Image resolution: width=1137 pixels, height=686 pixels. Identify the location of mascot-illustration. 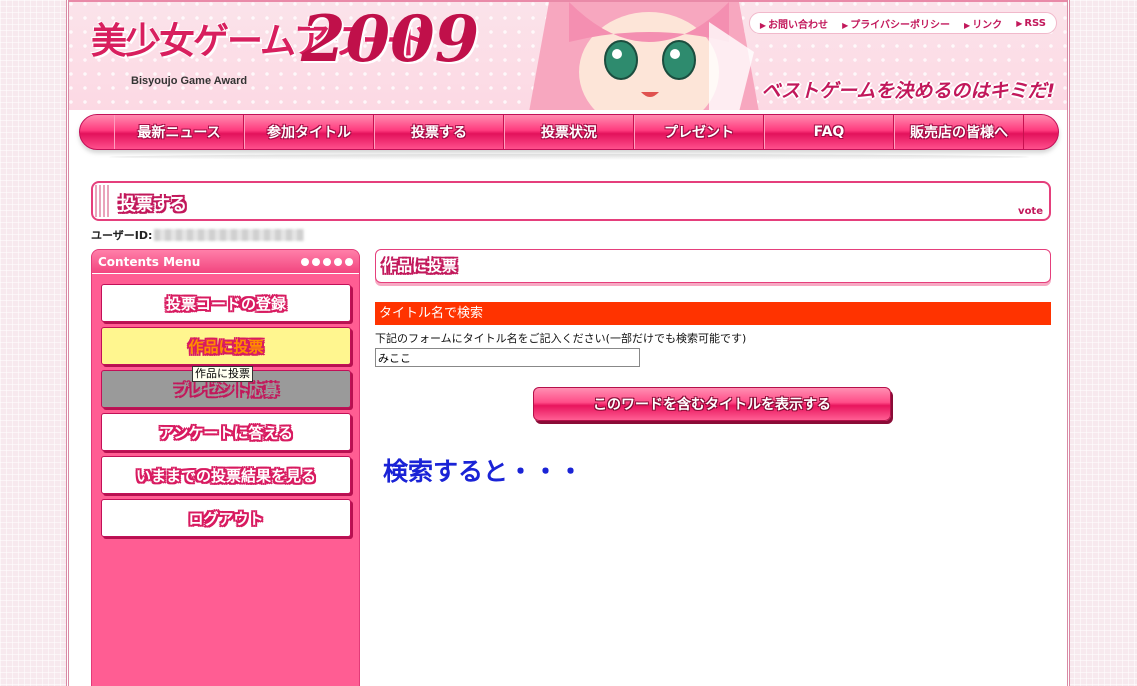
(644, 56).